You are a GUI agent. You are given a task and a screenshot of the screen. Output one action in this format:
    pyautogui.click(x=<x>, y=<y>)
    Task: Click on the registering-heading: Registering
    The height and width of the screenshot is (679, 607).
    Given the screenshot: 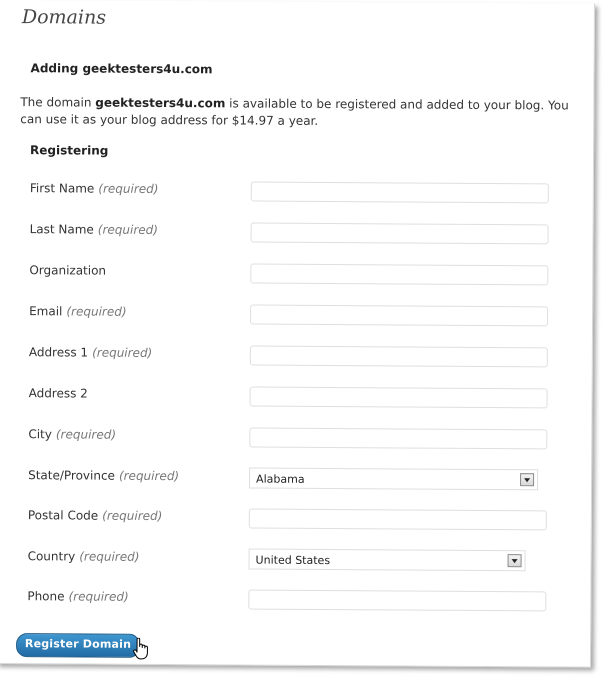 What is the action you would take?
    pyautogui.click(x=69, y=150)
    